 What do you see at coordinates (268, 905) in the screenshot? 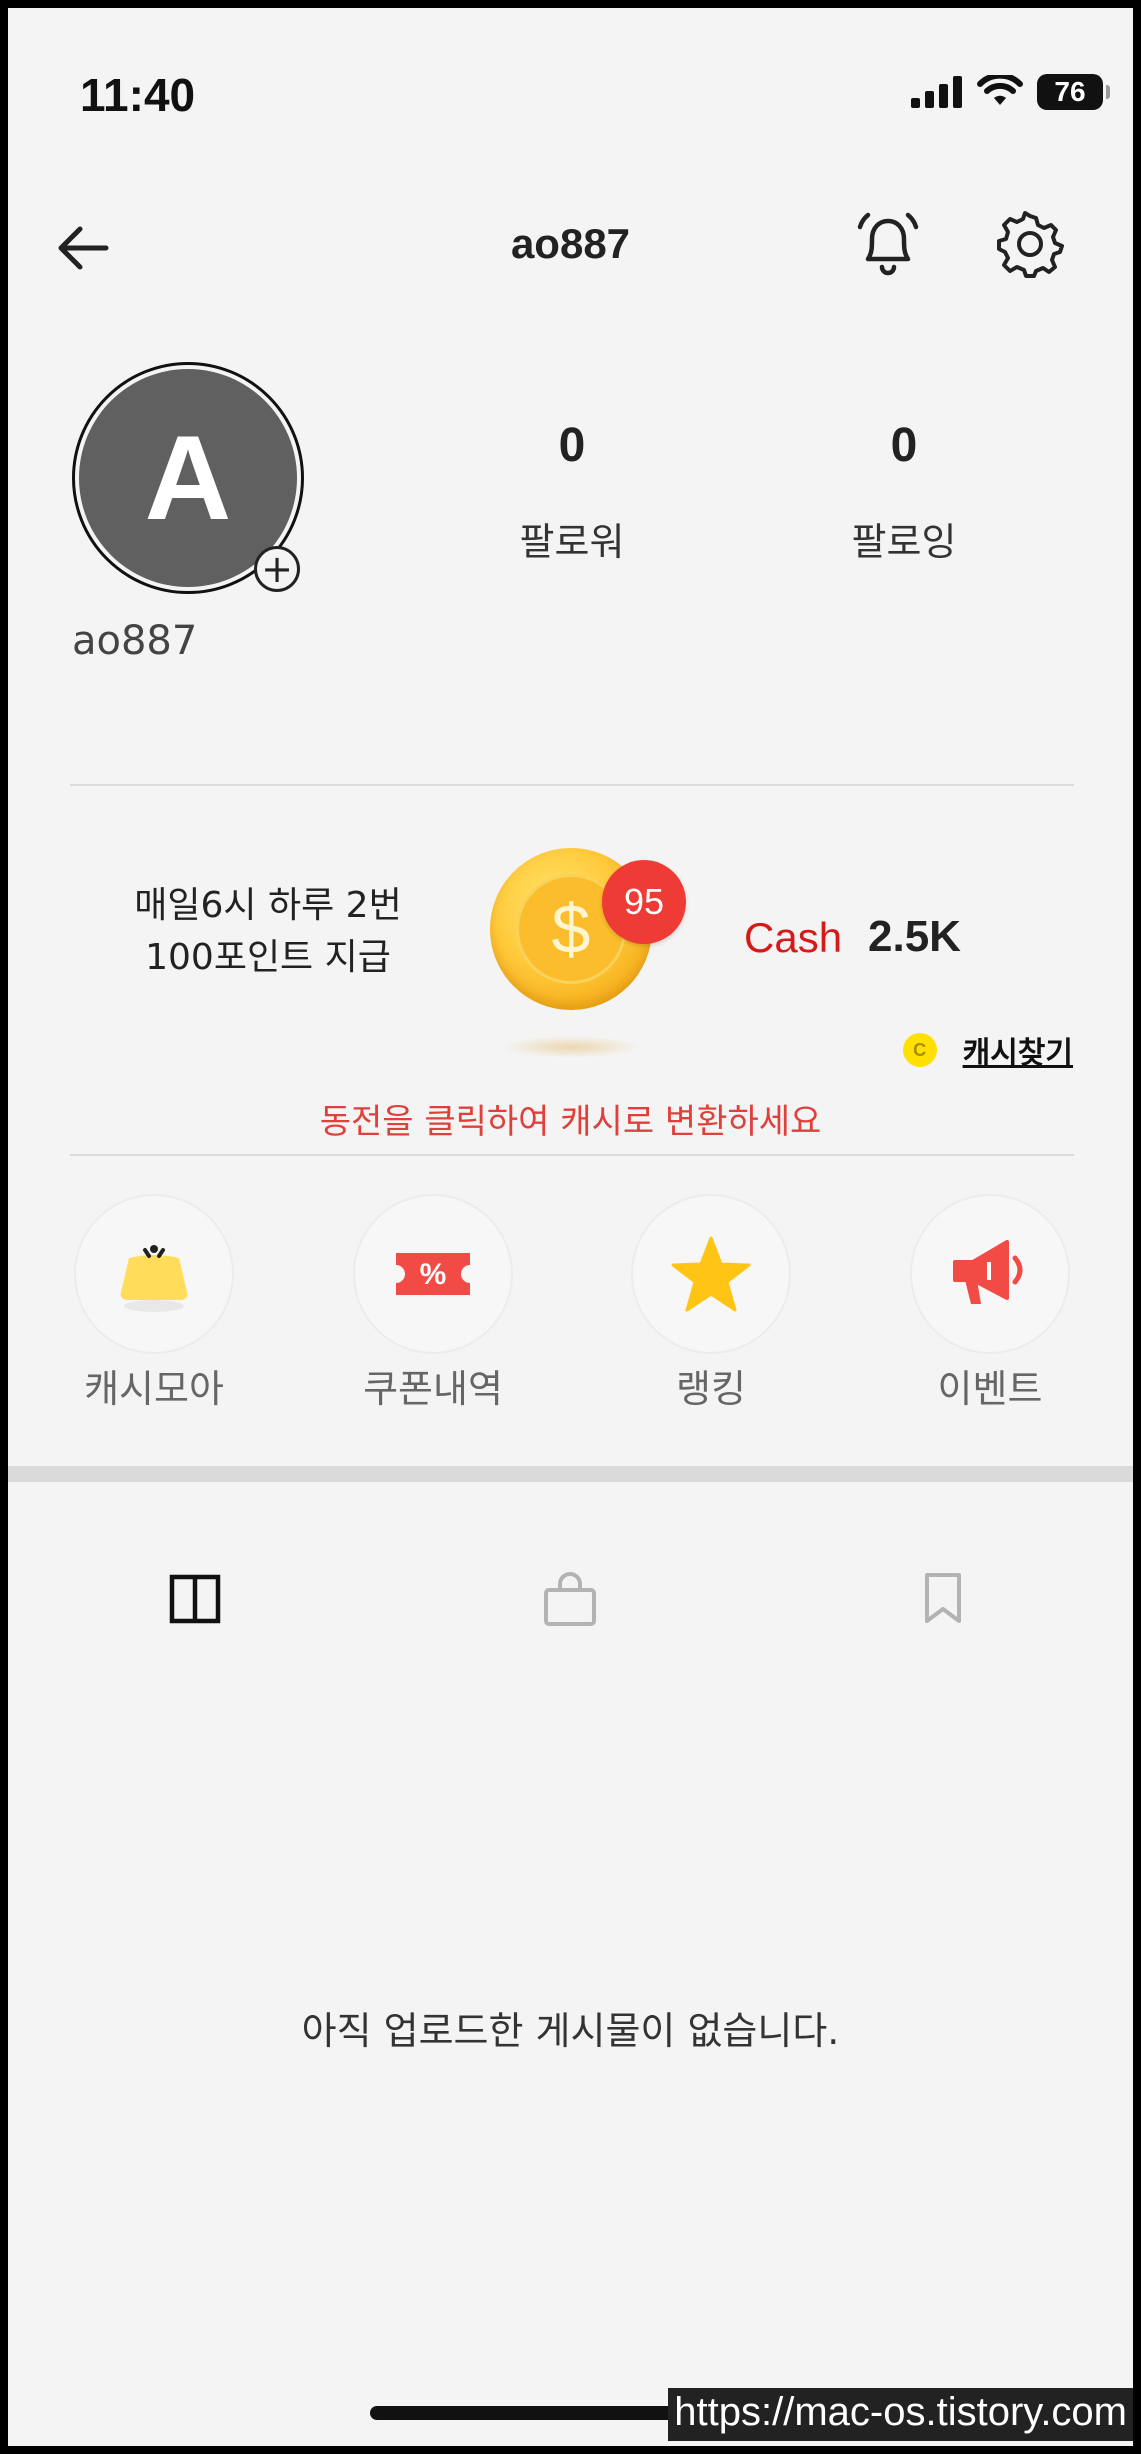
I see `promo-line-1: 매일6시 하루 2번` at bounding box center [268, 905].